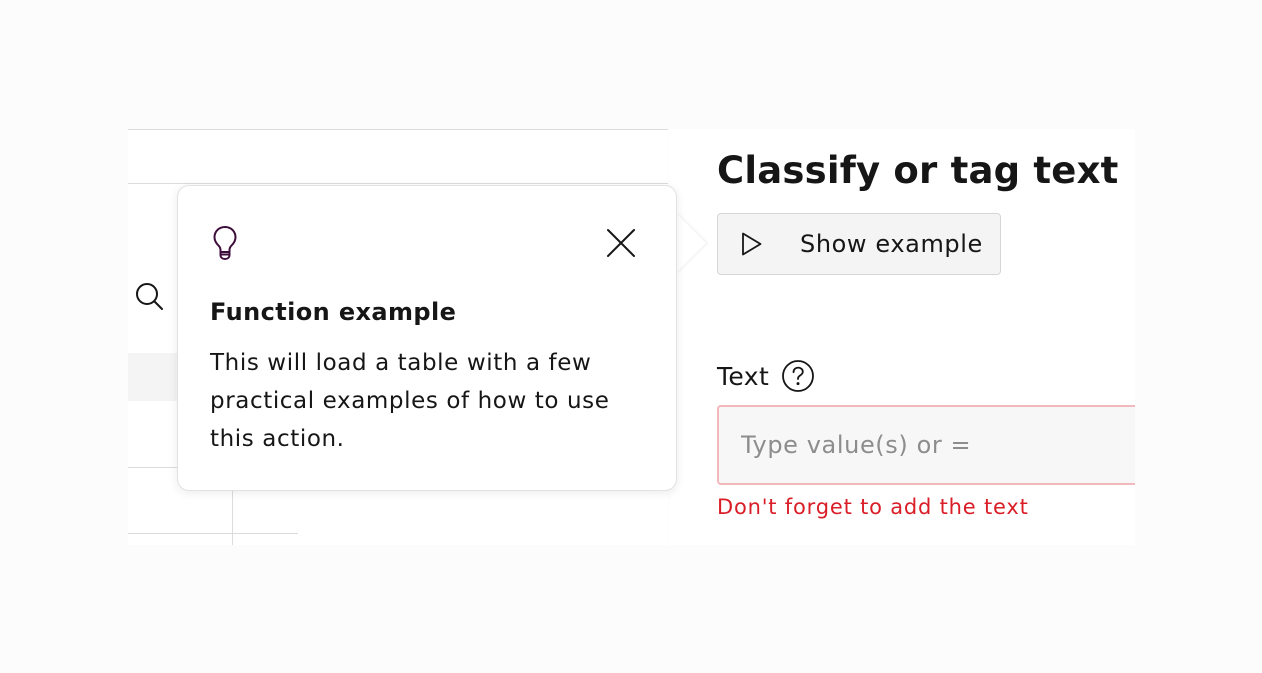 The image size is (1262, 673). Describe the element at coordinates (798, 376) in the screenshot. I see `help-icon` at that location.